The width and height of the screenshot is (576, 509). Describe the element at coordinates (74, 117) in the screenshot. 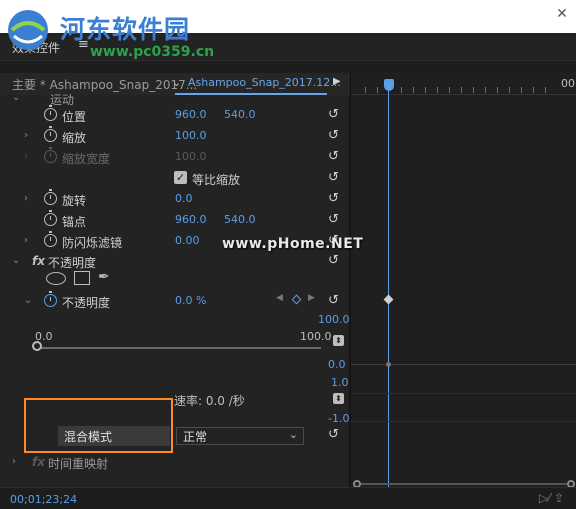

I see `position-label: 位置` at that location.